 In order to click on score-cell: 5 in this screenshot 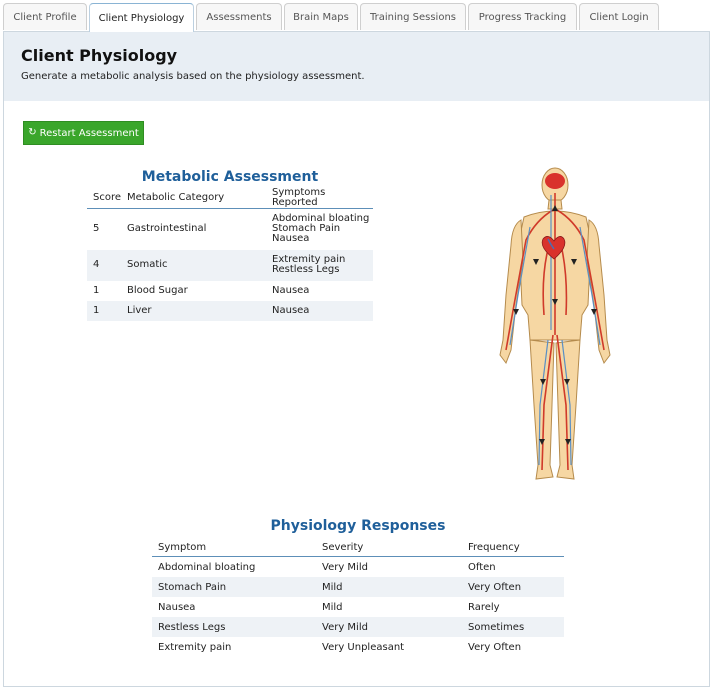, I will do `click(96, 229)`.